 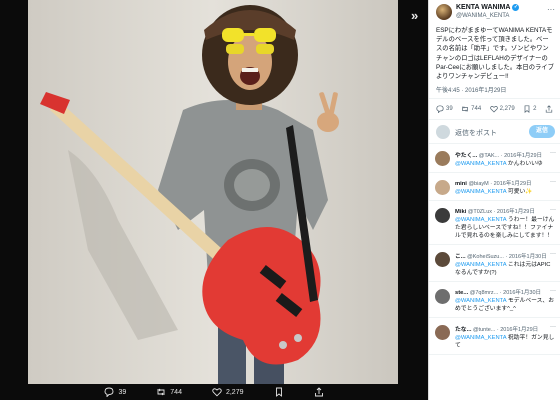 I want to click on double-chevron-right-icon: », so click(x=414, y=15).